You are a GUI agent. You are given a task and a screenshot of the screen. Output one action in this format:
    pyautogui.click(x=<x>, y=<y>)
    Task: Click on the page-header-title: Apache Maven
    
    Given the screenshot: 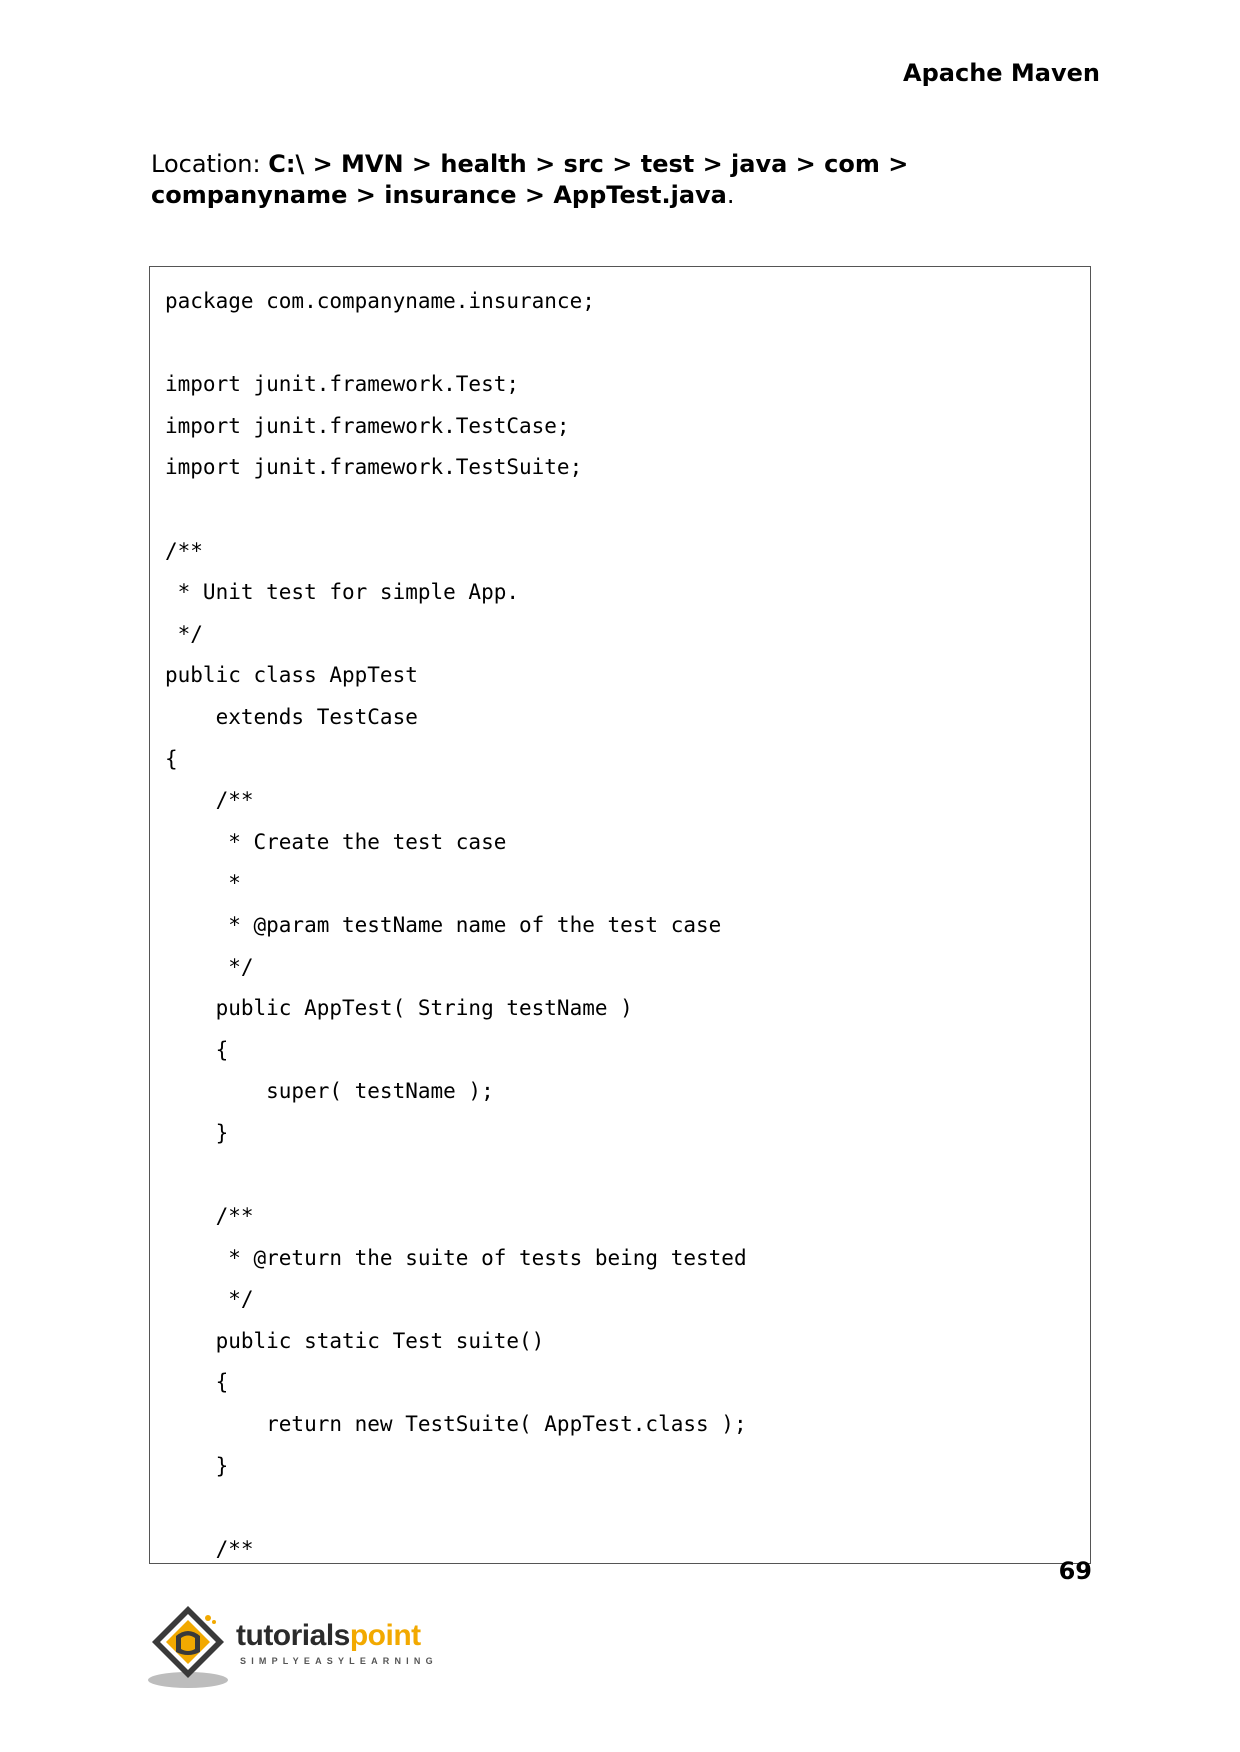 What is the action you would take?
    pyautogui.click(x=1001, y=73)
    